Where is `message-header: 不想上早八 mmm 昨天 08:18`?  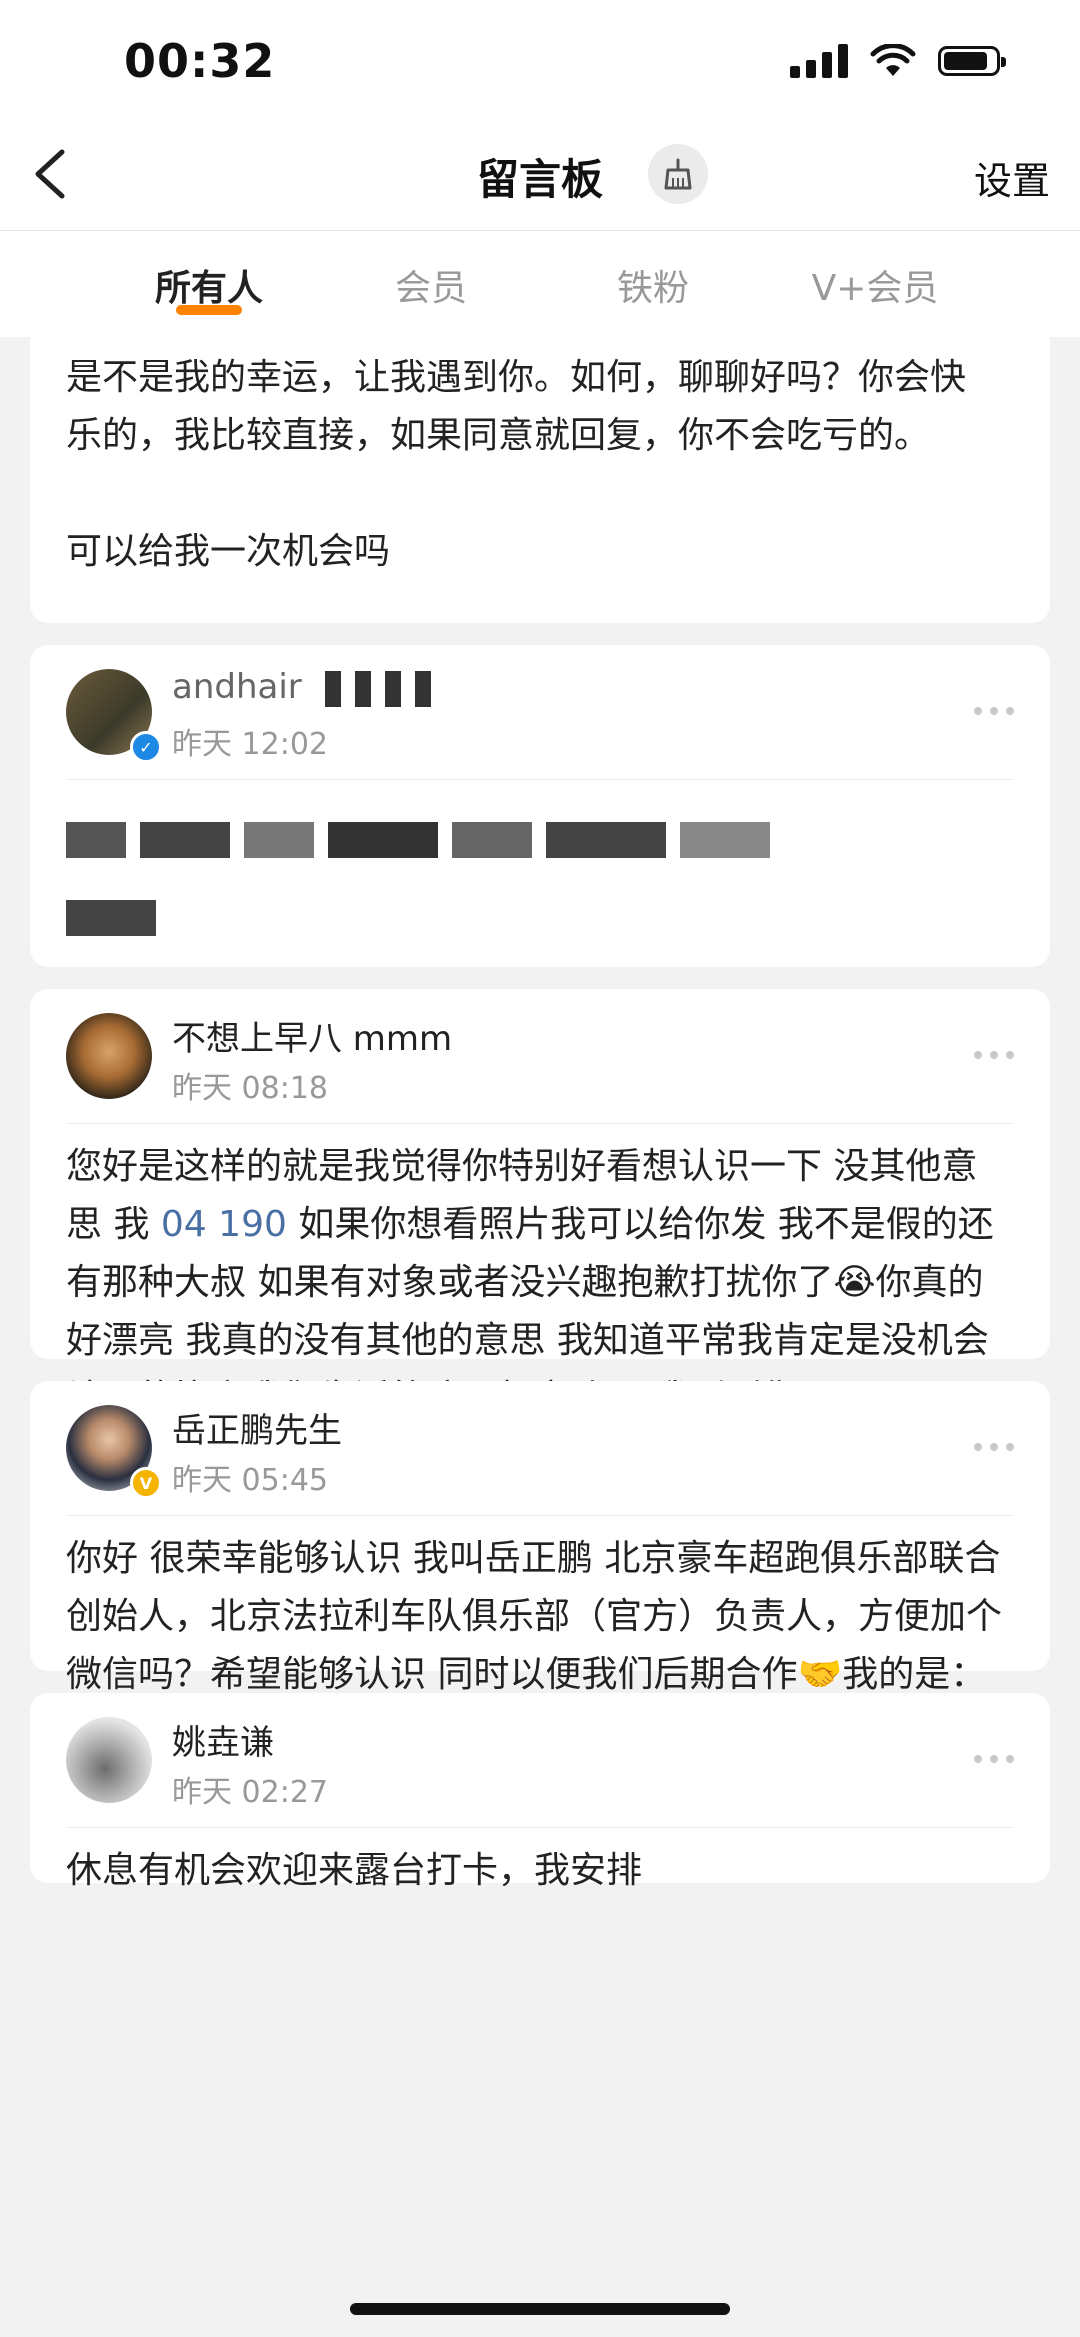
message-header: 不想上早八 mmm 昨天 08:18 is located at coordinates (540, 1056).